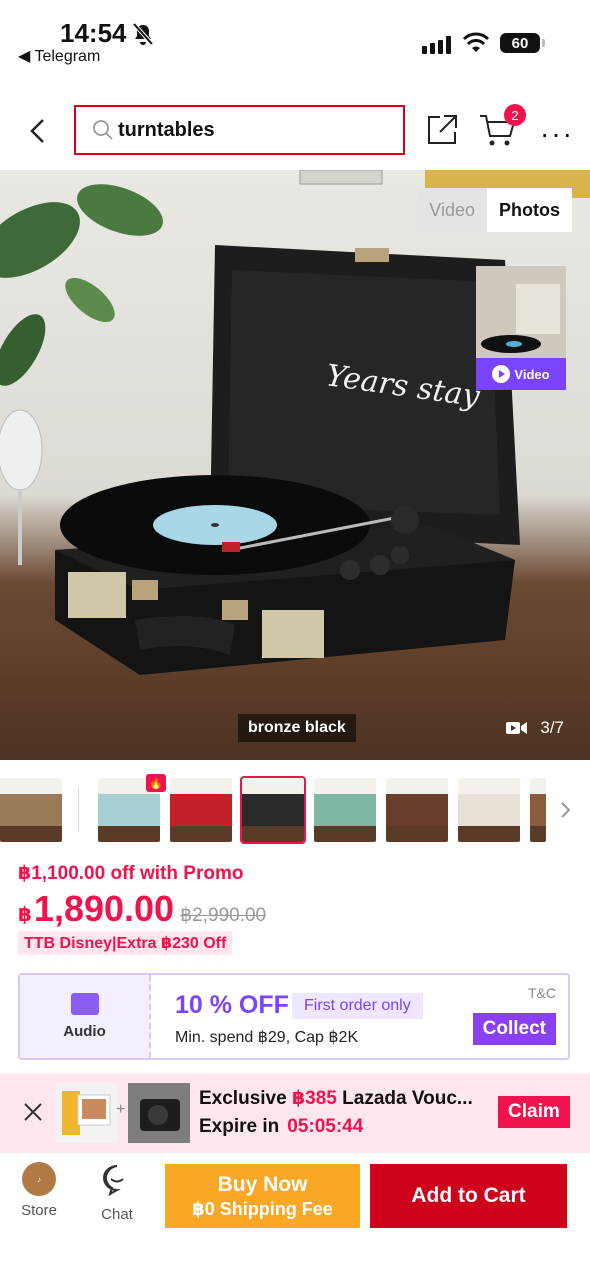 This screenshot has width=590, height=1280. I want to click on current-price: 1,890.00, so click(104, 908).